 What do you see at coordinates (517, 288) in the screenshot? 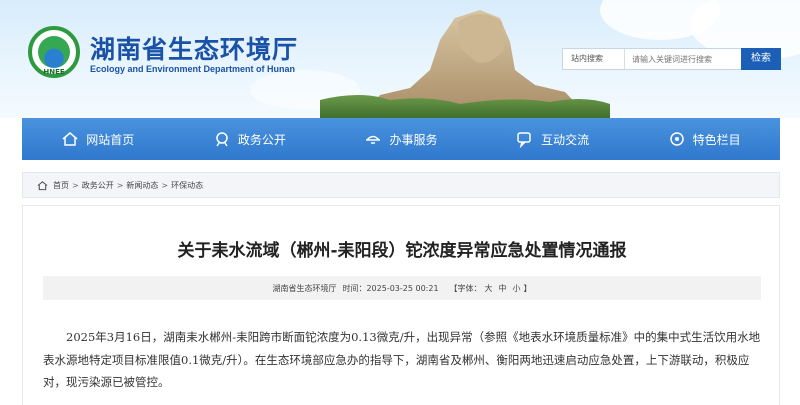
I see `font-size-small: 小` at bounding box center [517, 288].